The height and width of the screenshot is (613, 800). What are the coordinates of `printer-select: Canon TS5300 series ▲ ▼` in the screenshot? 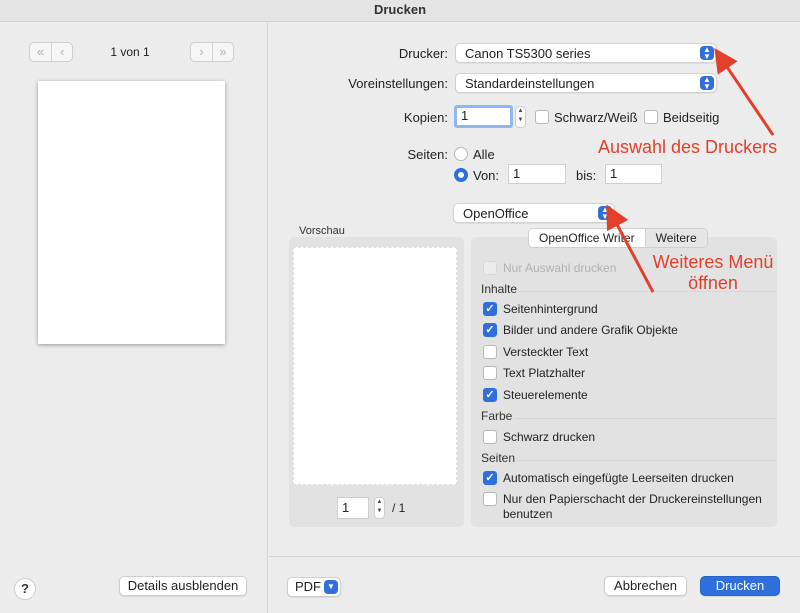 It's located at (586, 53).